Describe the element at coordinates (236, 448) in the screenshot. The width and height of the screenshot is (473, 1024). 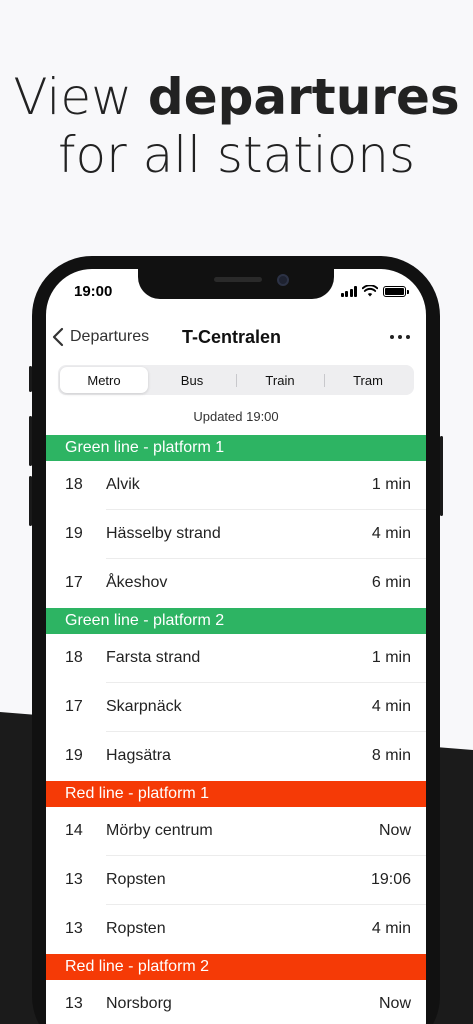
I see `line-header-green-platform-1: Green line - platform 1` at that location.